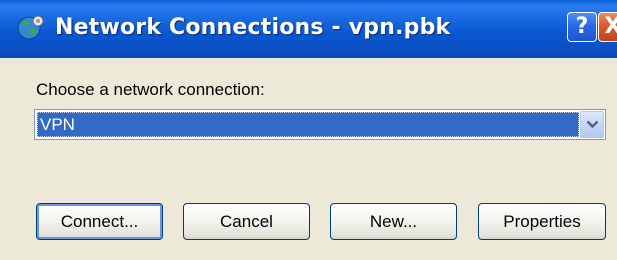  Describe the element at coordinates (150, 89) in the screenshot. I see `choose-connection-label: Choose a network connection:` at that location.